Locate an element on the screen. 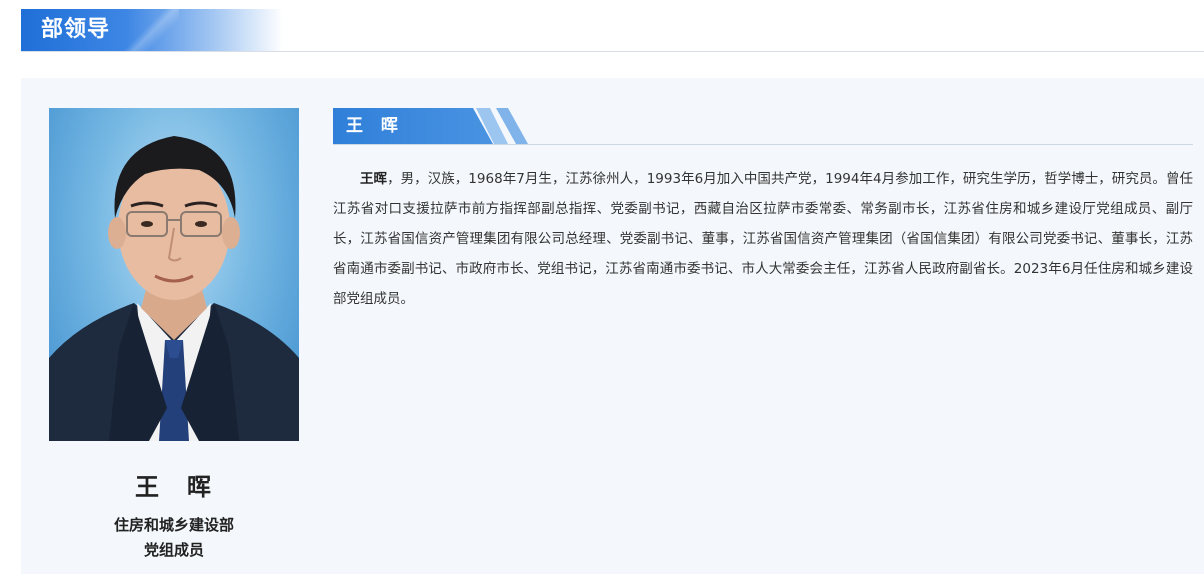 This screenshot has height=574, width=1204. leader-organization: 住房和城乡建设部 is located at coordinates (173, 525).